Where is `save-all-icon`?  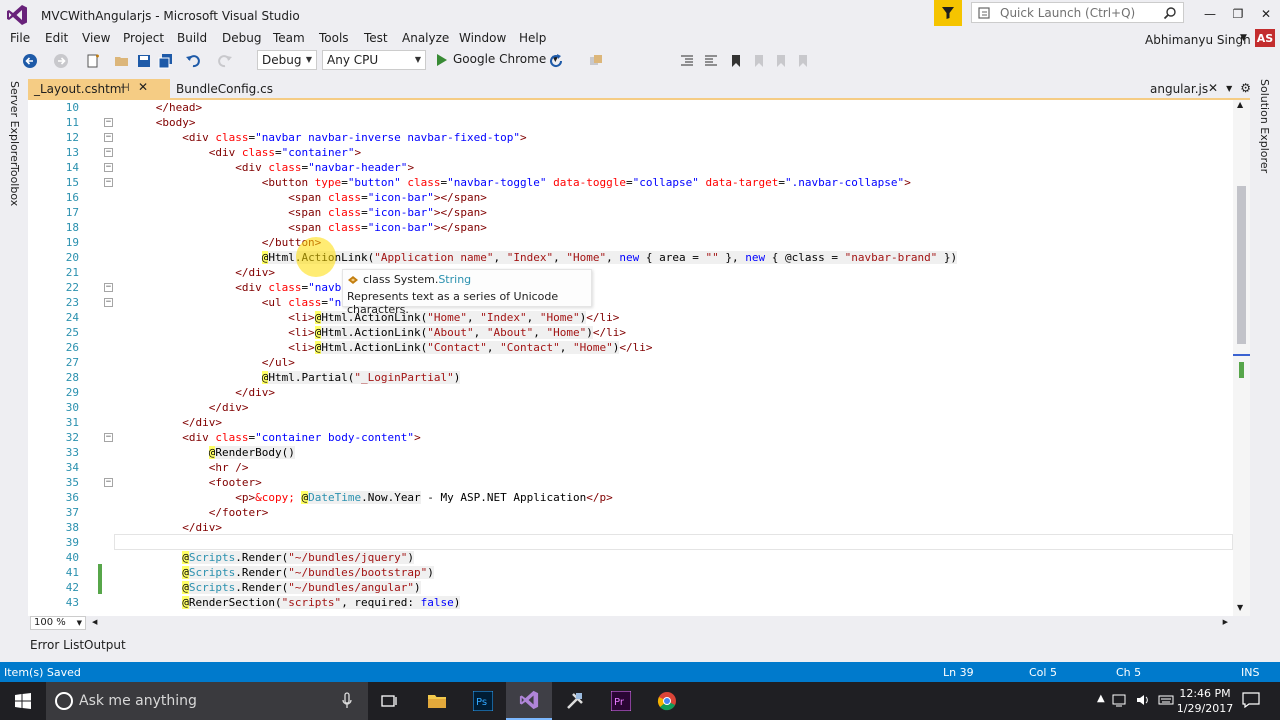
save-all-icon is located at coordinates (166, 61).